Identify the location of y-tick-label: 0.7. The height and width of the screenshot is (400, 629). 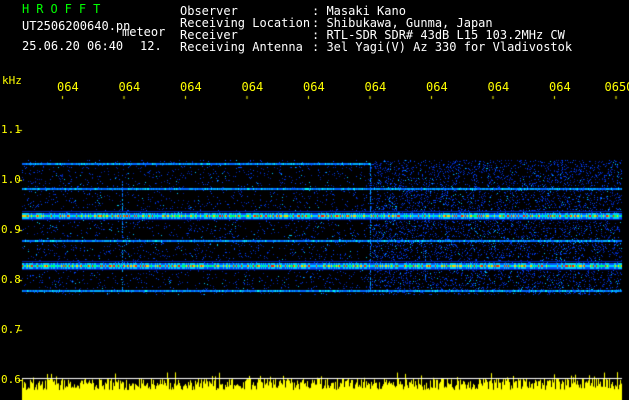
(11, 329).